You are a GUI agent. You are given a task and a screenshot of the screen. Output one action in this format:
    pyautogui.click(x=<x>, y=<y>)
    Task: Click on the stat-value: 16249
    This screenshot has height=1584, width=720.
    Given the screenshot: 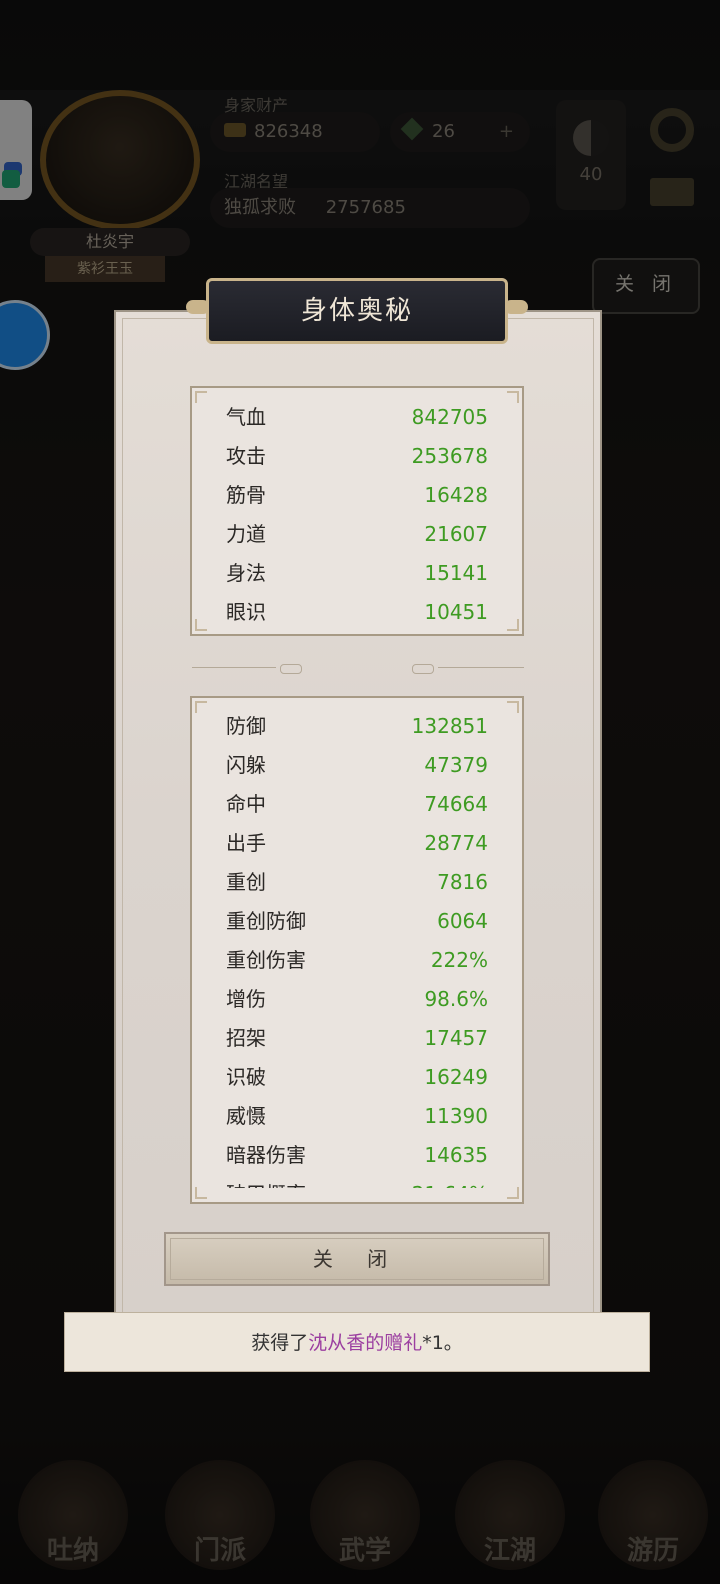 What is the action you would take?
    pyautogui.click(x=456, y=1077)
    